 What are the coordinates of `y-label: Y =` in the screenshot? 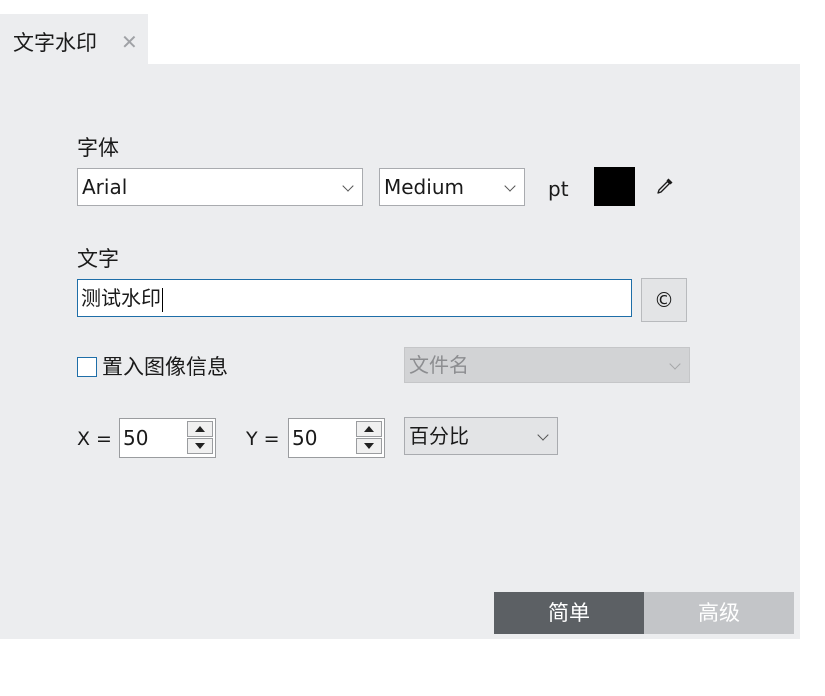 It's located at (263, 439).